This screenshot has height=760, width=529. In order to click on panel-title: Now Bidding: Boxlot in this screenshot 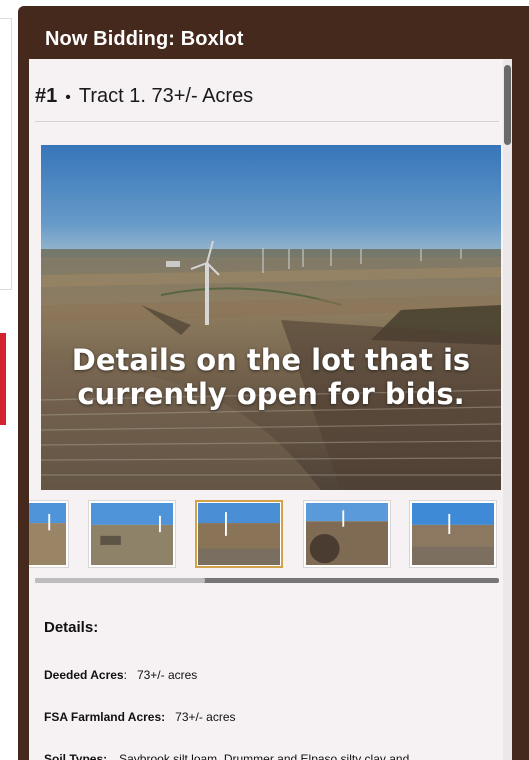, I will do `click(144, 39)`.